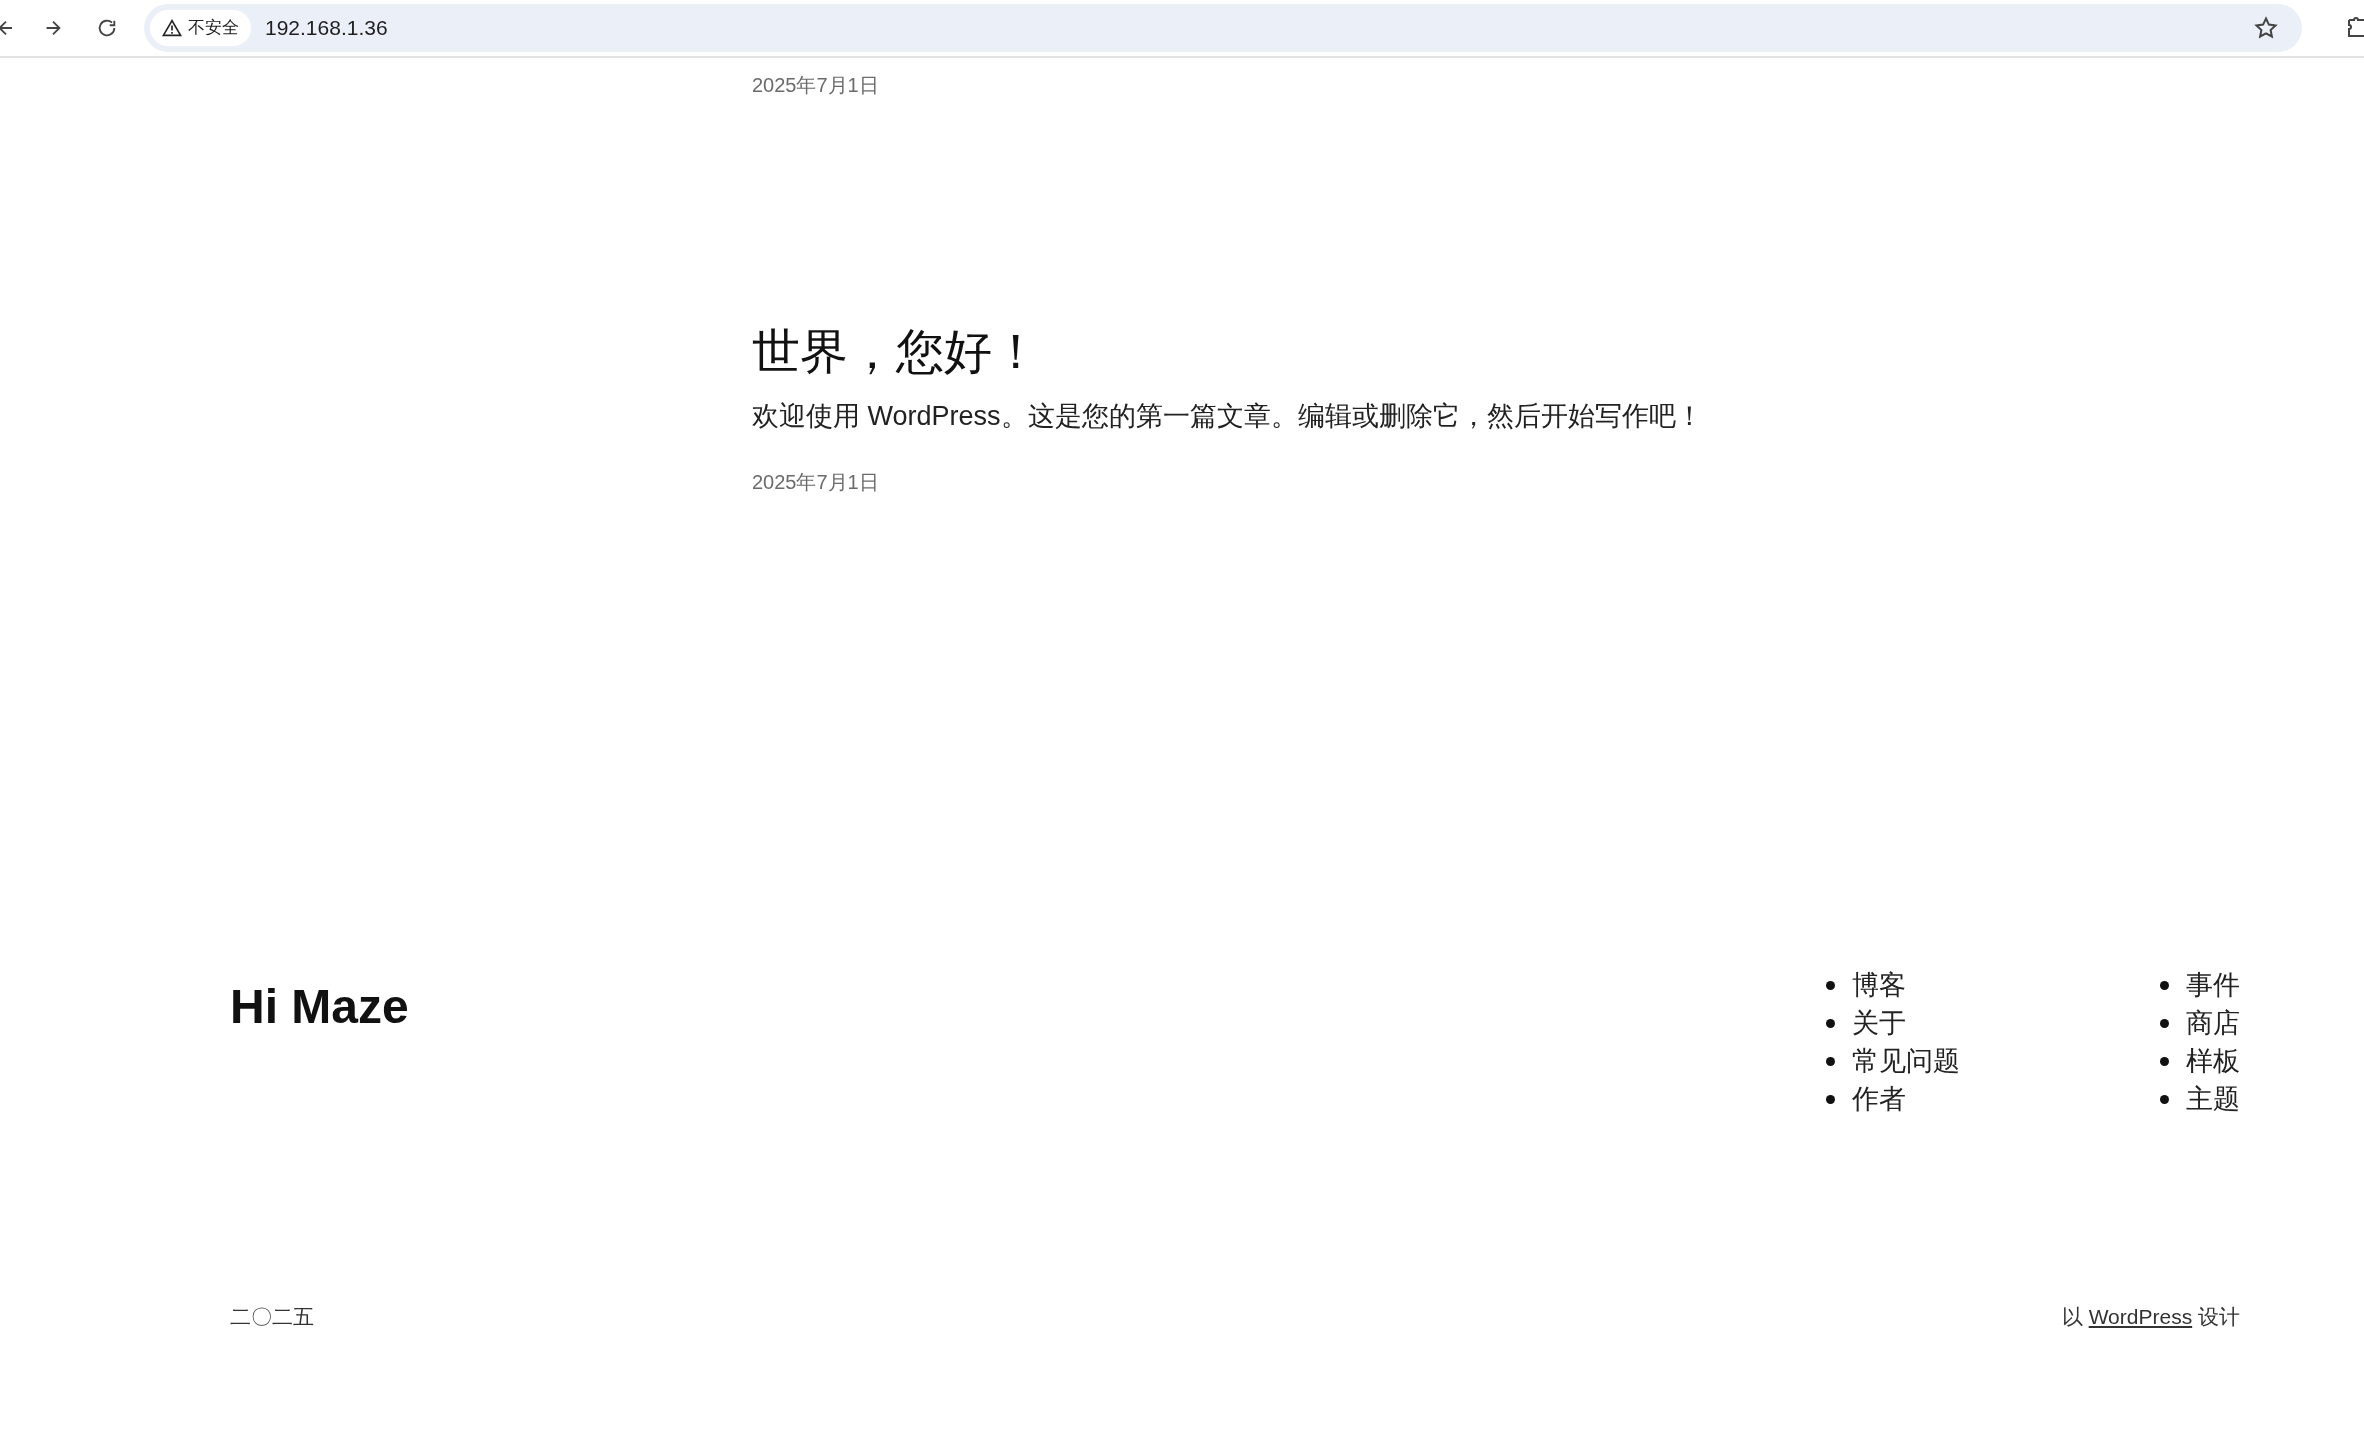 This screenshot has width=2364, height=1442. What do you see at coordinates (2213, 985) in the screenshot?
I see `nav-link: 事件` at bounding box center [2213, 985].